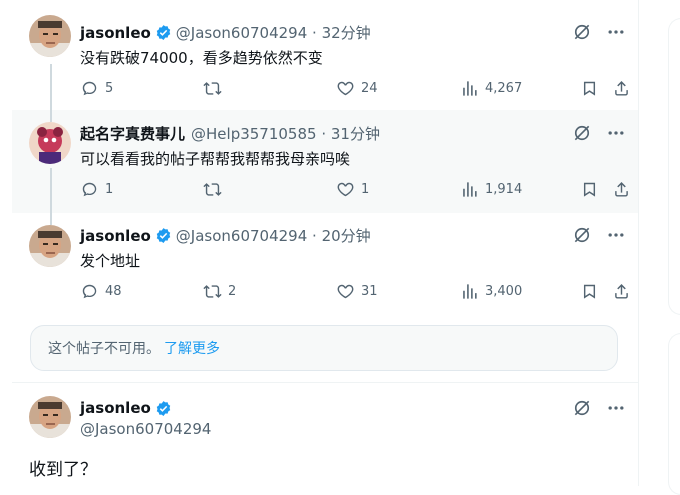 The height and width of the screenshot is (495, 680). What do you see at coordinates (365, 189) in the screenshot?
I see `like-count: 1` at bounding box center [365, 189].